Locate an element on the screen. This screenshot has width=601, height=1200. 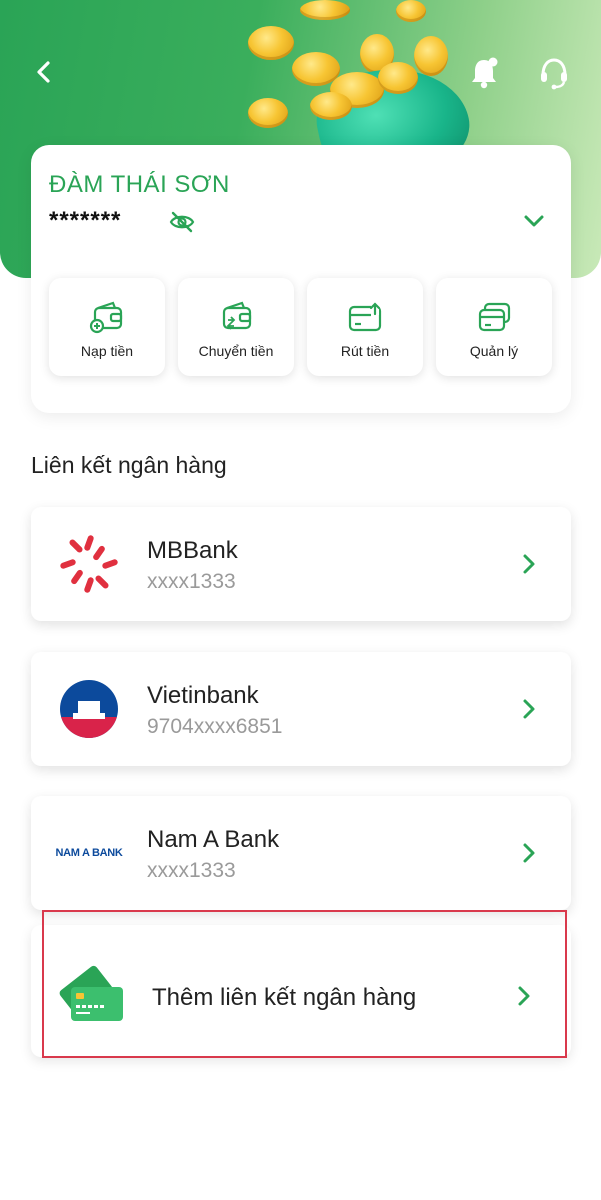
withdraw-label: Rút tiền is located at coordinates (365, 351).